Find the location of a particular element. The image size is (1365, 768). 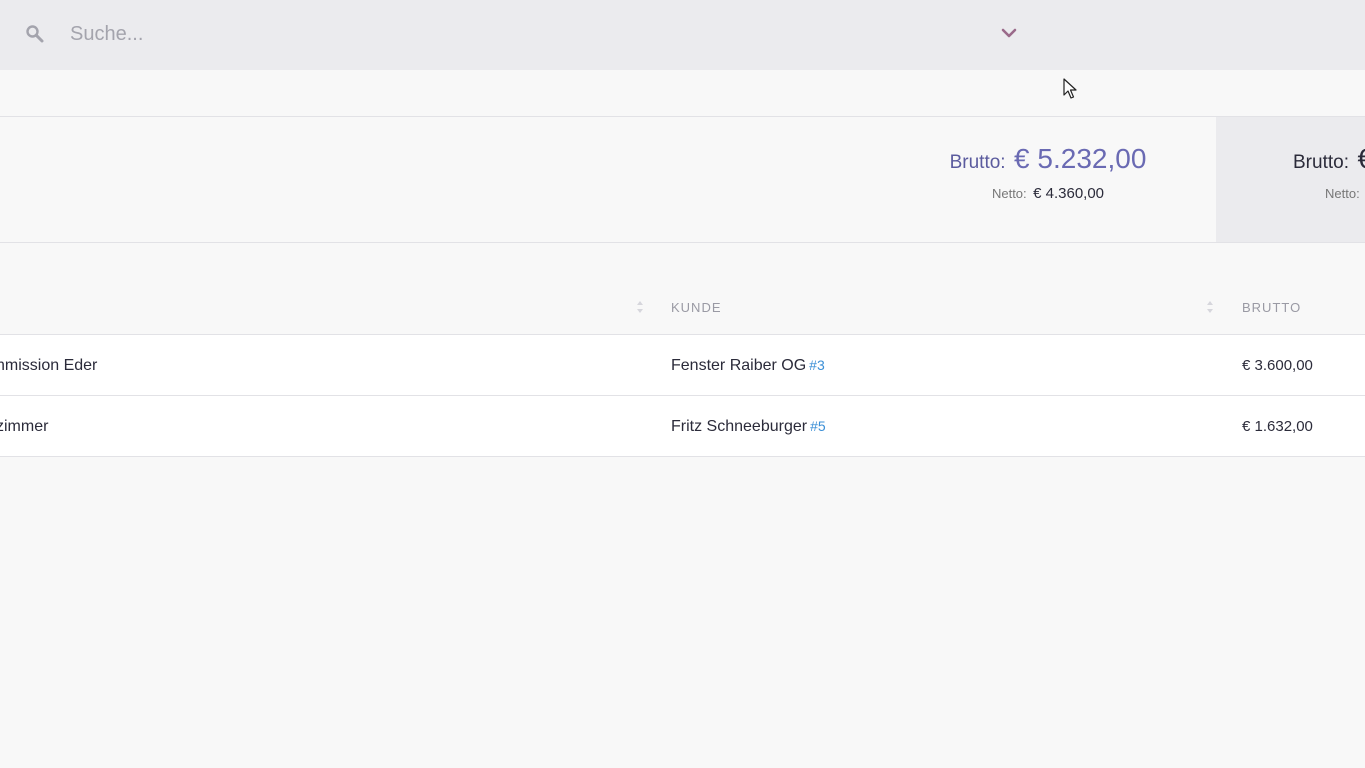

search-bar is located at coordinates (682, 35).